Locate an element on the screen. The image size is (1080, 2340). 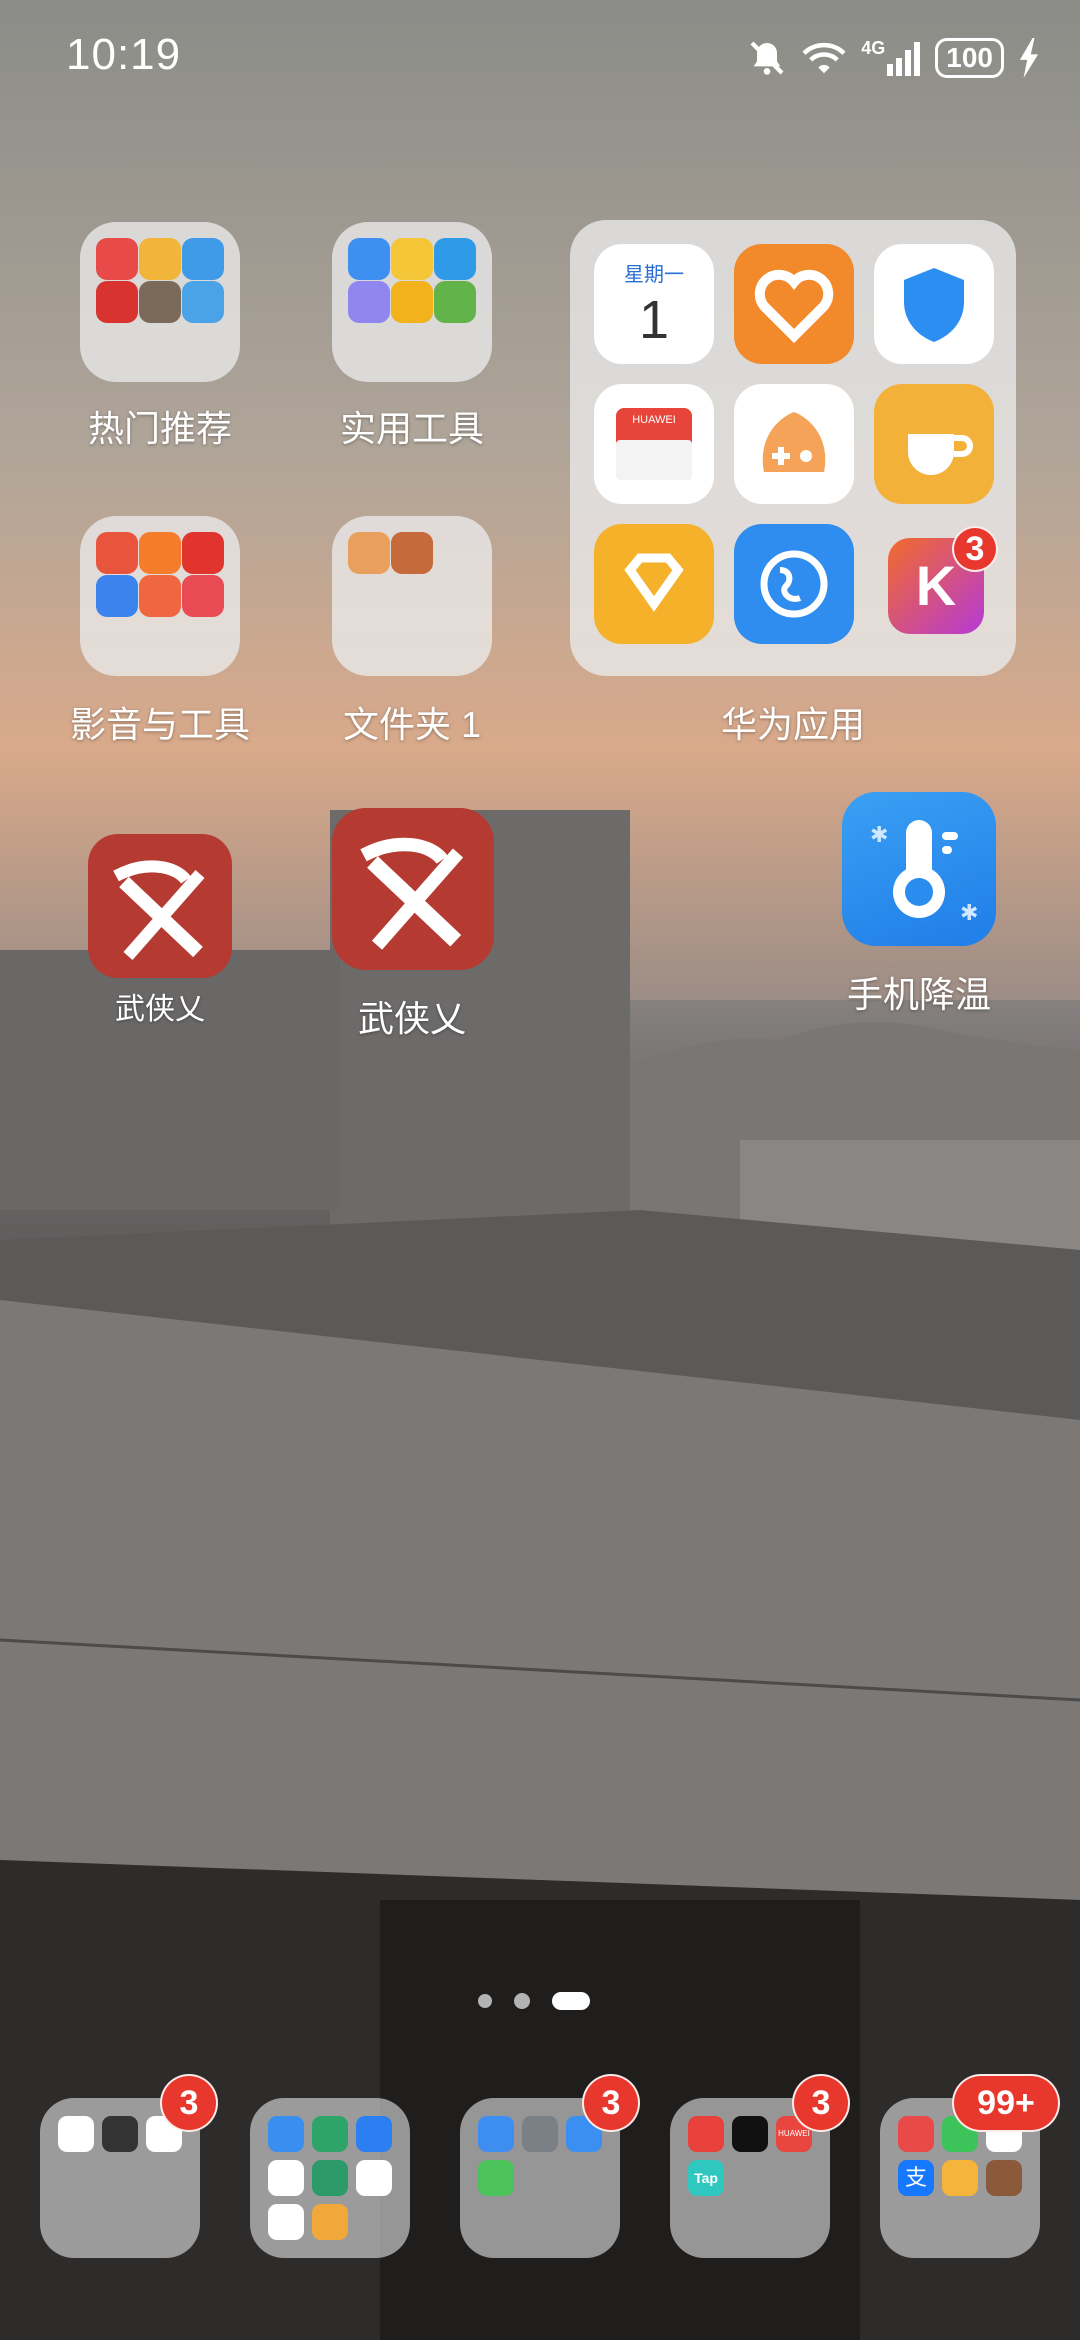
folder-utilities is located at coordinates (412, 302).